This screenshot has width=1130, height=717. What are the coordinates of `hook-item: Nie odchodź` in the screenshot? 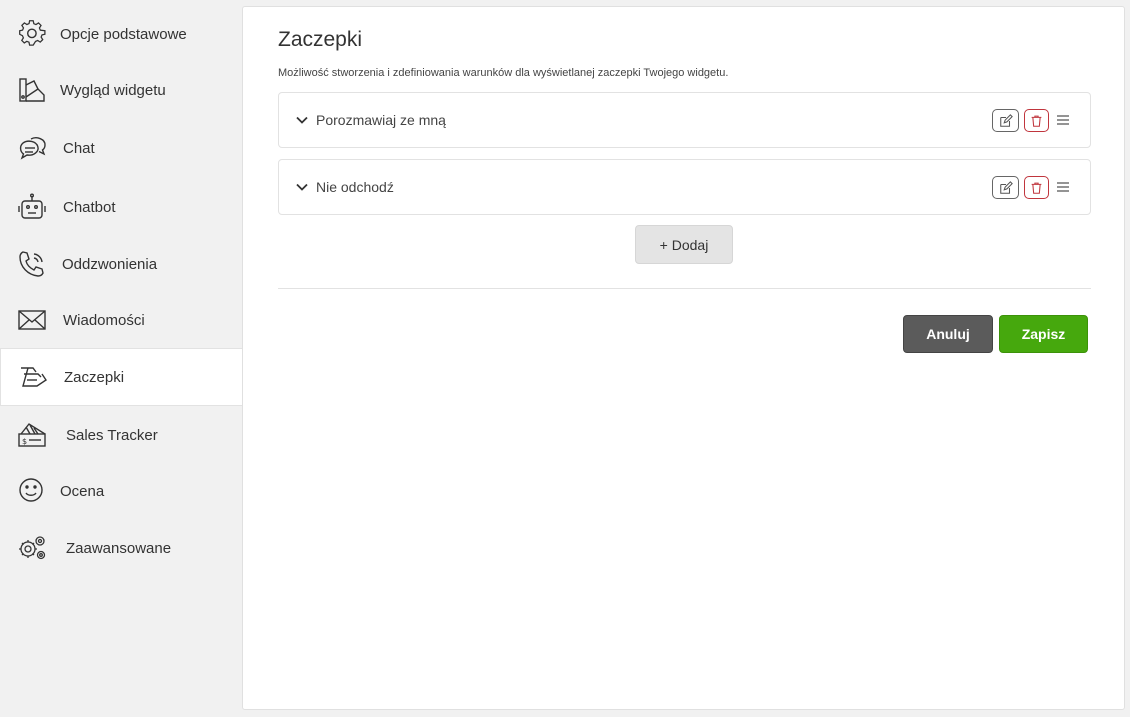 It's located at (684, 187).